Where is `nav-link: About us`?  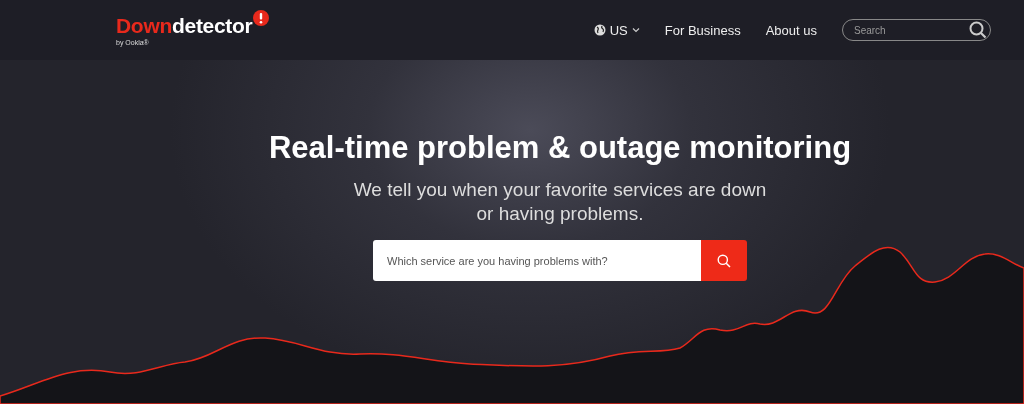 nav-link: About us is located at coordinates (791, 30).